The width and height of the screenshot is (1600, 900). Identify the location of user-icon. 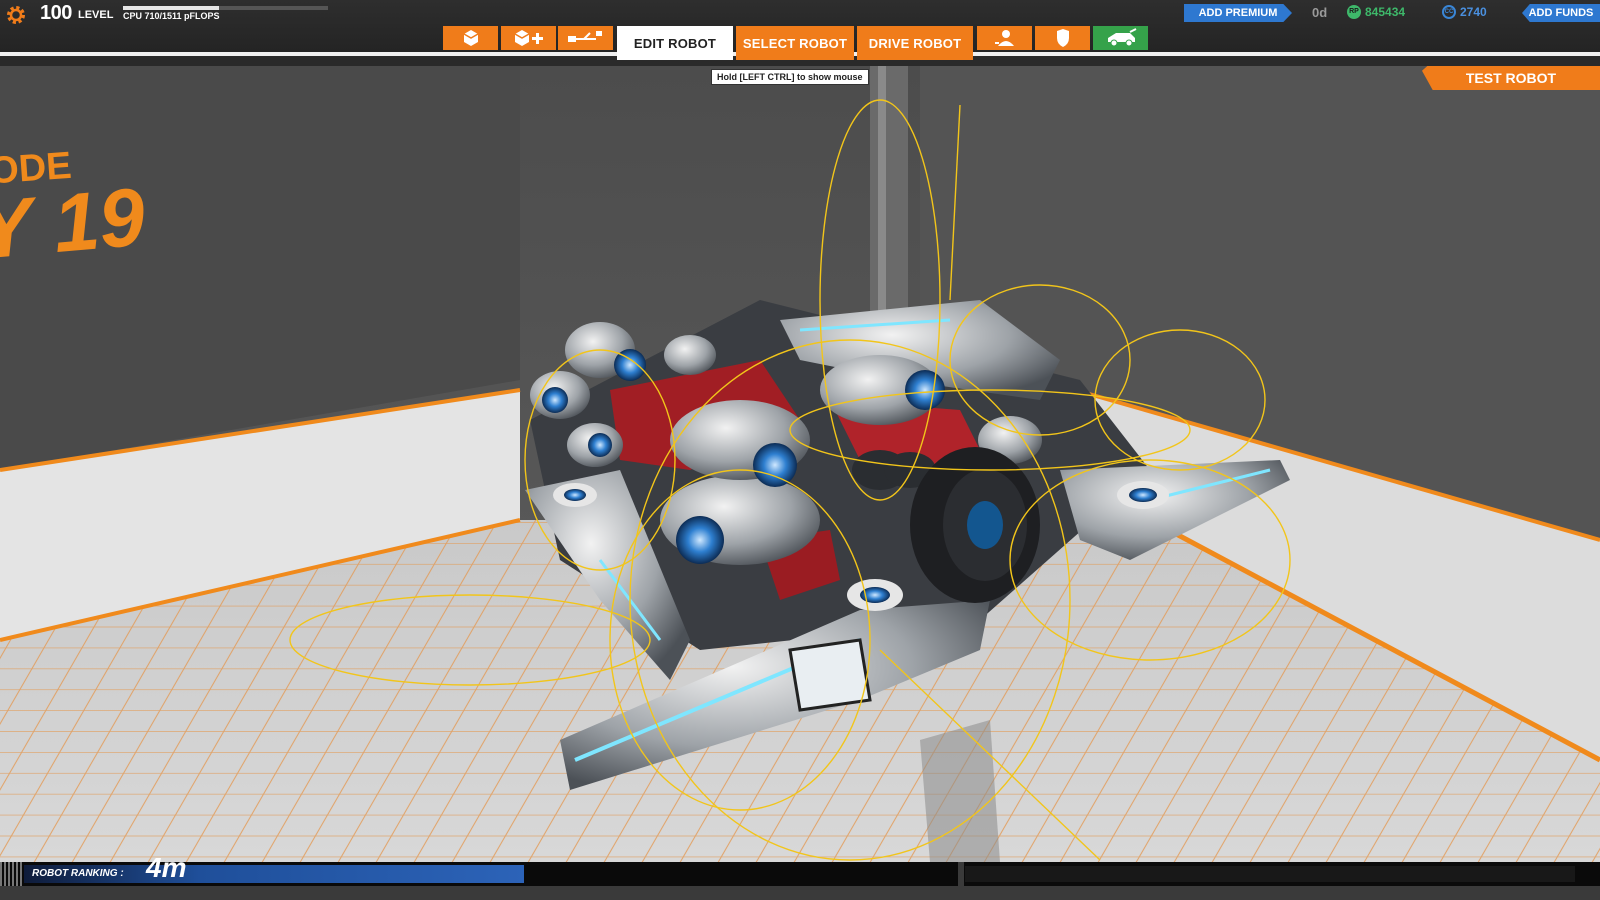
(1004, 38).